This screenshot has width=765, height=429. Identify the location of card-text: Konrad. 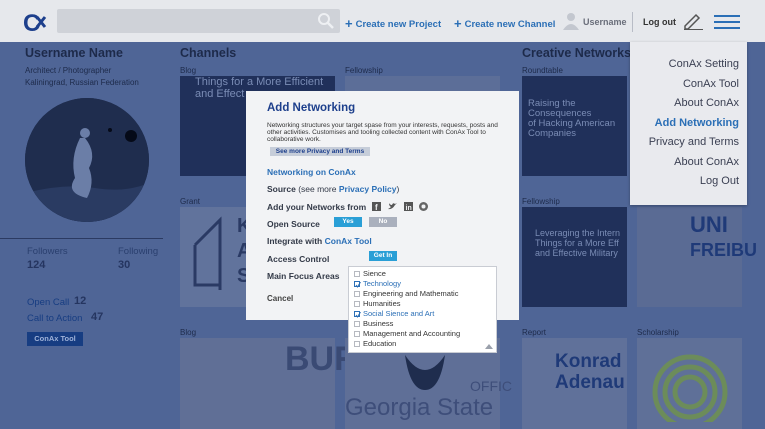
(588, 361).